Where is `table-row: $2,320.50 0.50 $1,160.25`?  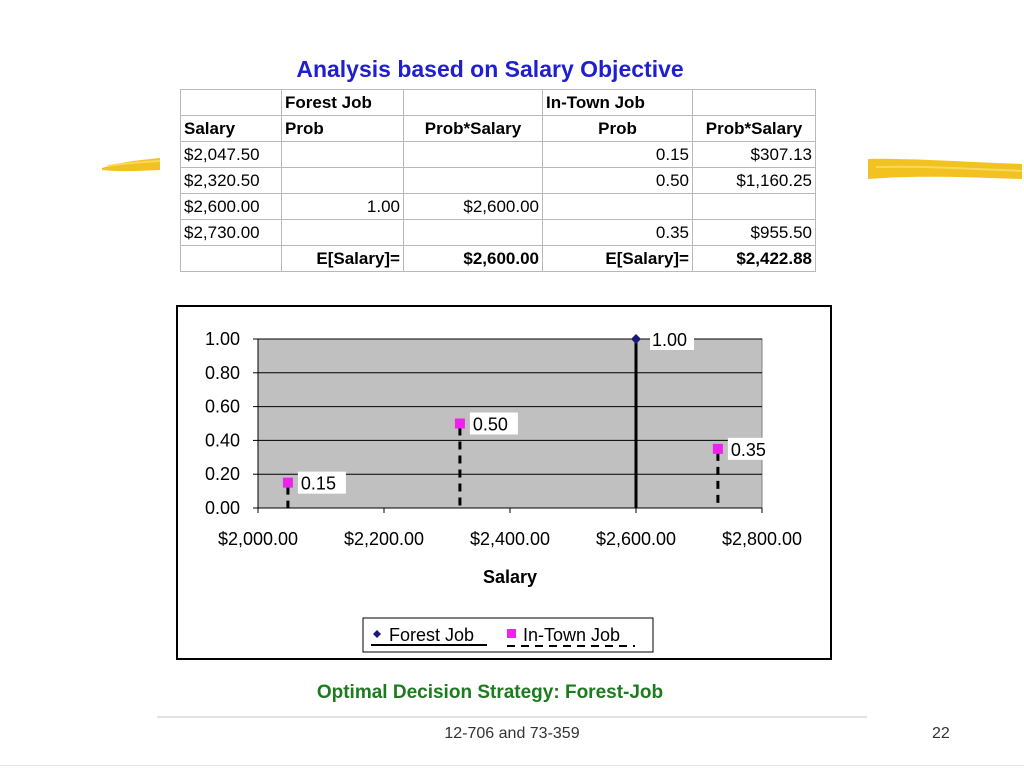 table-row: $2,320.50 0.50 $1,160.25 is located at coordinates (498, 180).